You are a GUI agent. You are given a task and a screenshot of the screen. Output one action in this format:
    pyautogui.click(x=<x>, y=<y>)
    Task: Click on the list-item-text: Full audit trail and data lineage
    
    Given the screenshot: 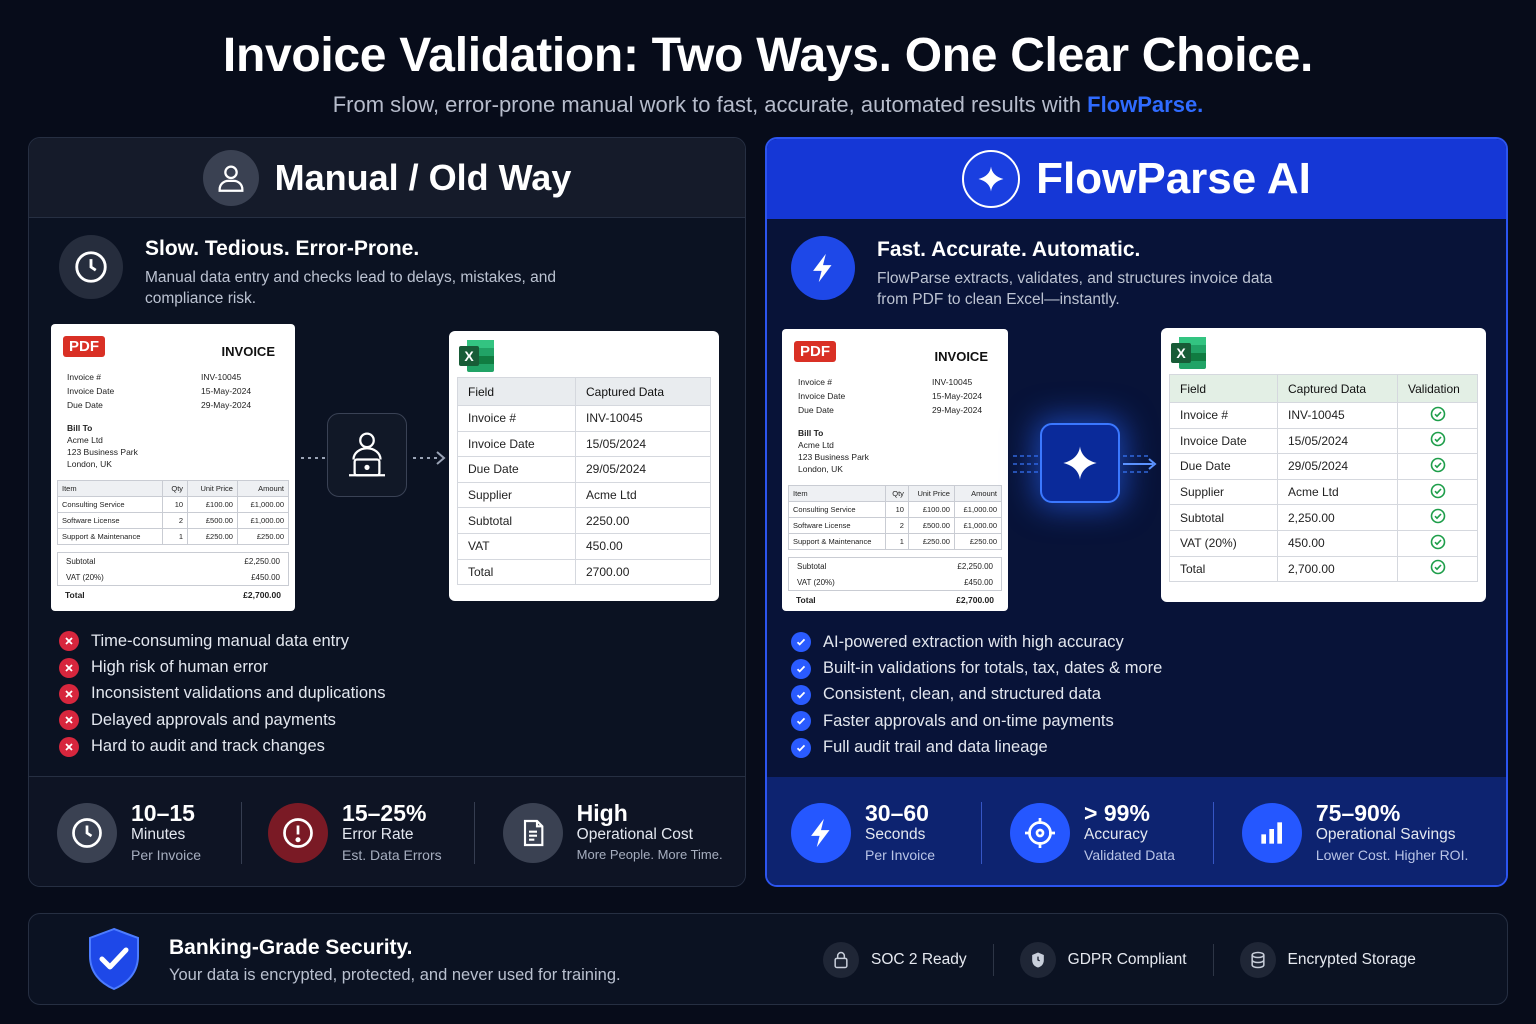 What is the action you would take?
    pyautogui.click(x=935, y=747)
    